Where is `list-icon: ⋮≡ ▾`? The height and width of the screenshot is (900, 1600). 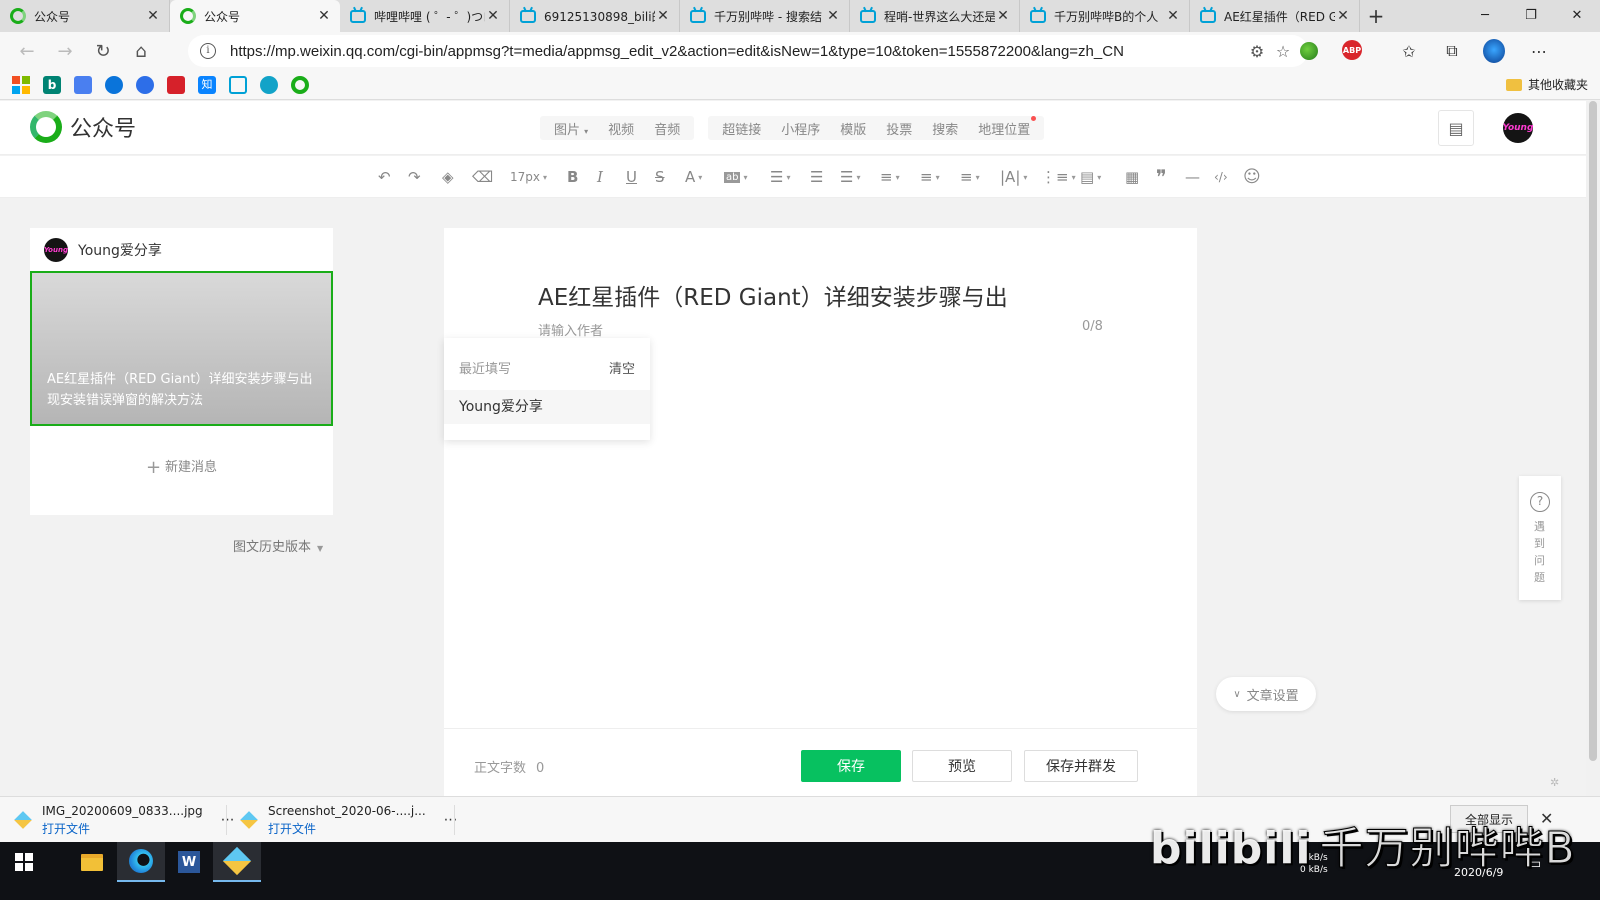
list-icon: ⋮≡ ▾ is located at coordinates (1058, 177).